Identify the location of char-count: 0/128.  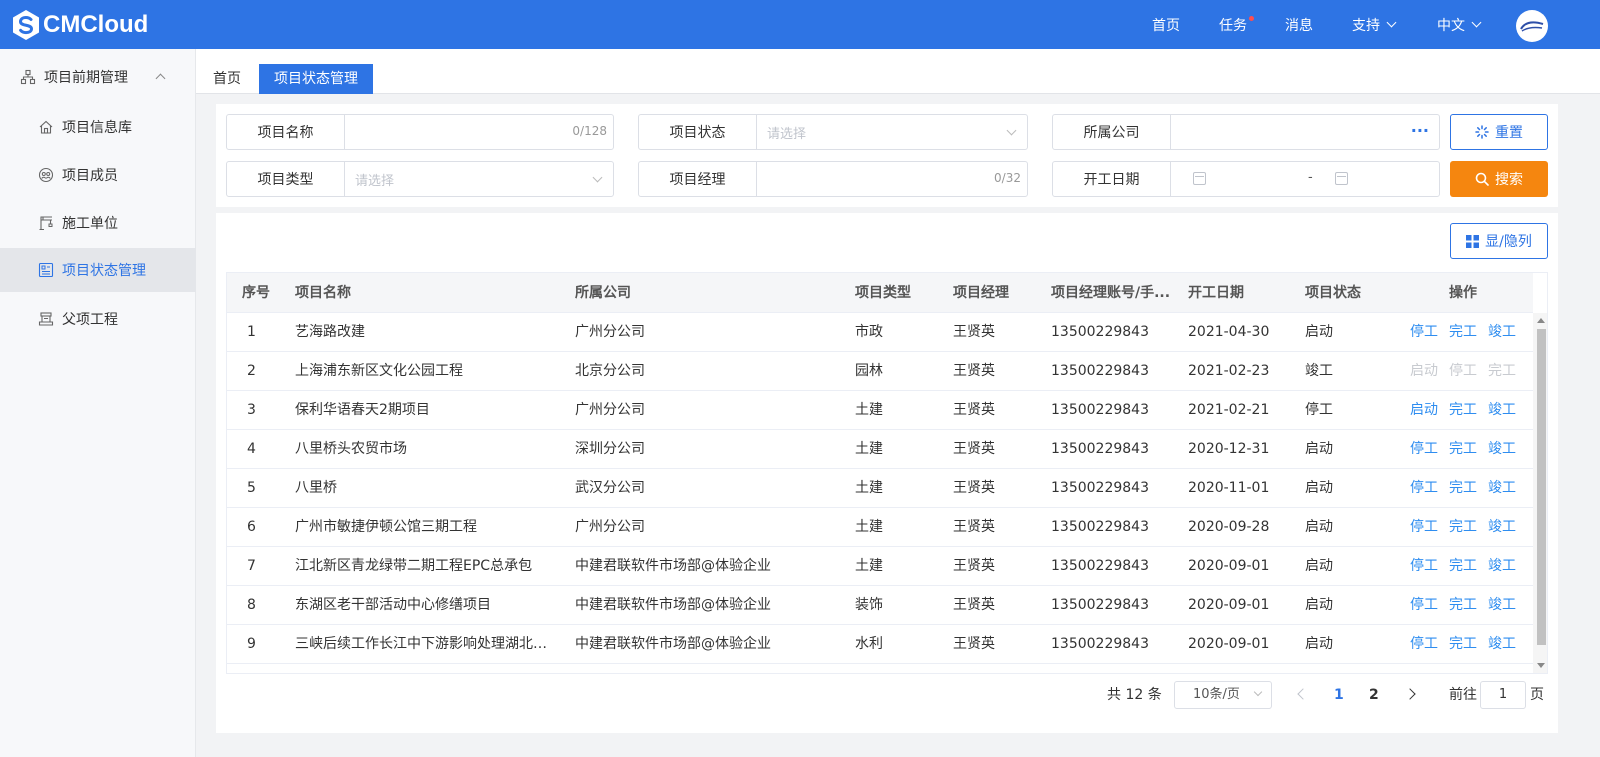
(589, 131).